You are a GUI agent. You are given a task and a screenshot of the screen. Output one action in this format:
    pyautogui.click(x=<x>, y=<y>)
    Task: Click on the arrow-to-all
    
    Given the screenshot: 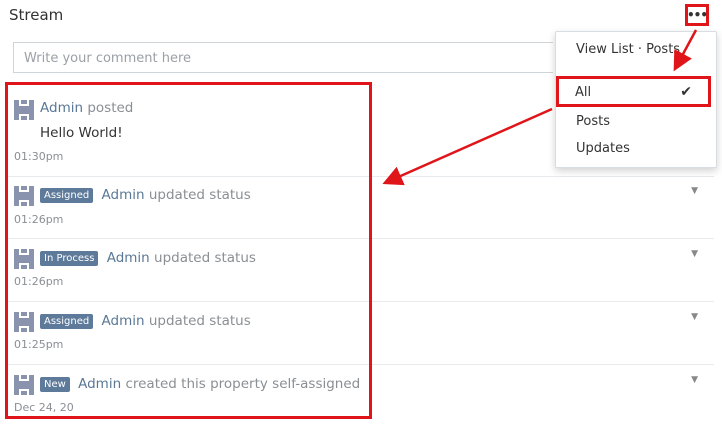 What is the action you would take?
    pyautogui.click(x=685, y=50)
    